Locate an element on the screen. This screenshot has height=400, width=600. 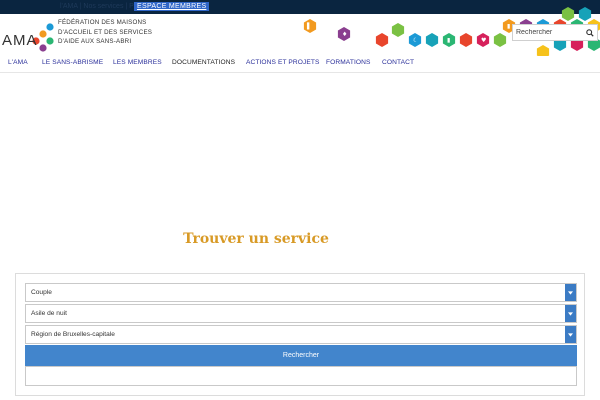
nav-item-contact: CONTACT is located at coordinates (398, 62).